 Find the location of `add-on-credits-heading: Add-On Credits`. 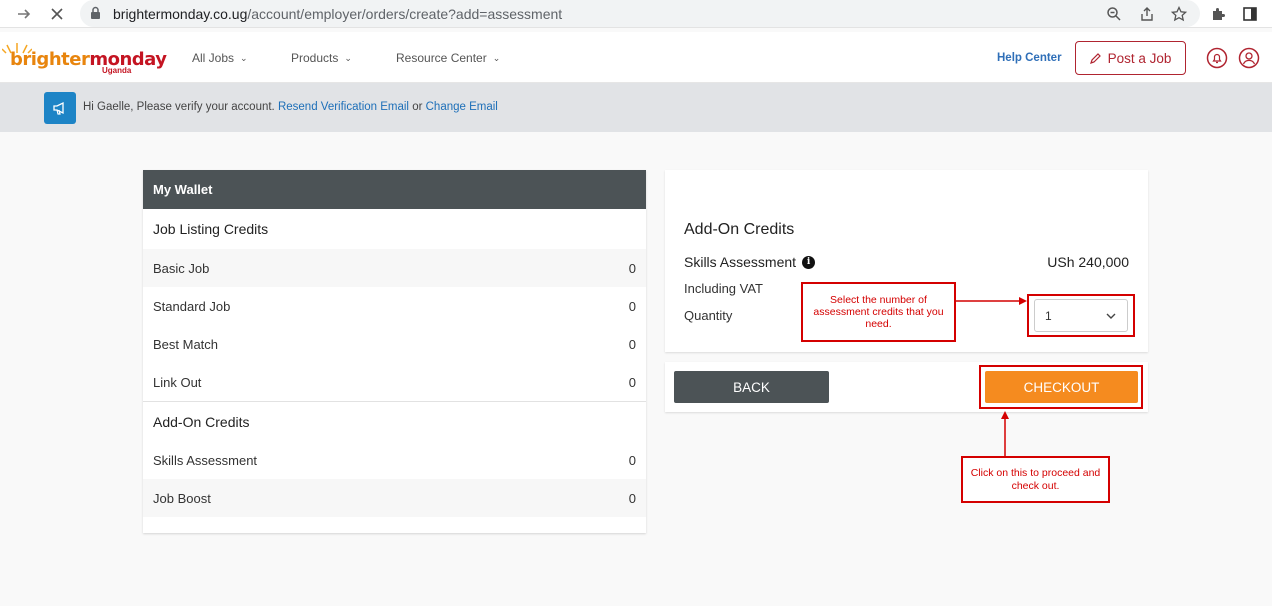

add-on-credits-heading: Add-On Credits is located at coordinates (394, 421).